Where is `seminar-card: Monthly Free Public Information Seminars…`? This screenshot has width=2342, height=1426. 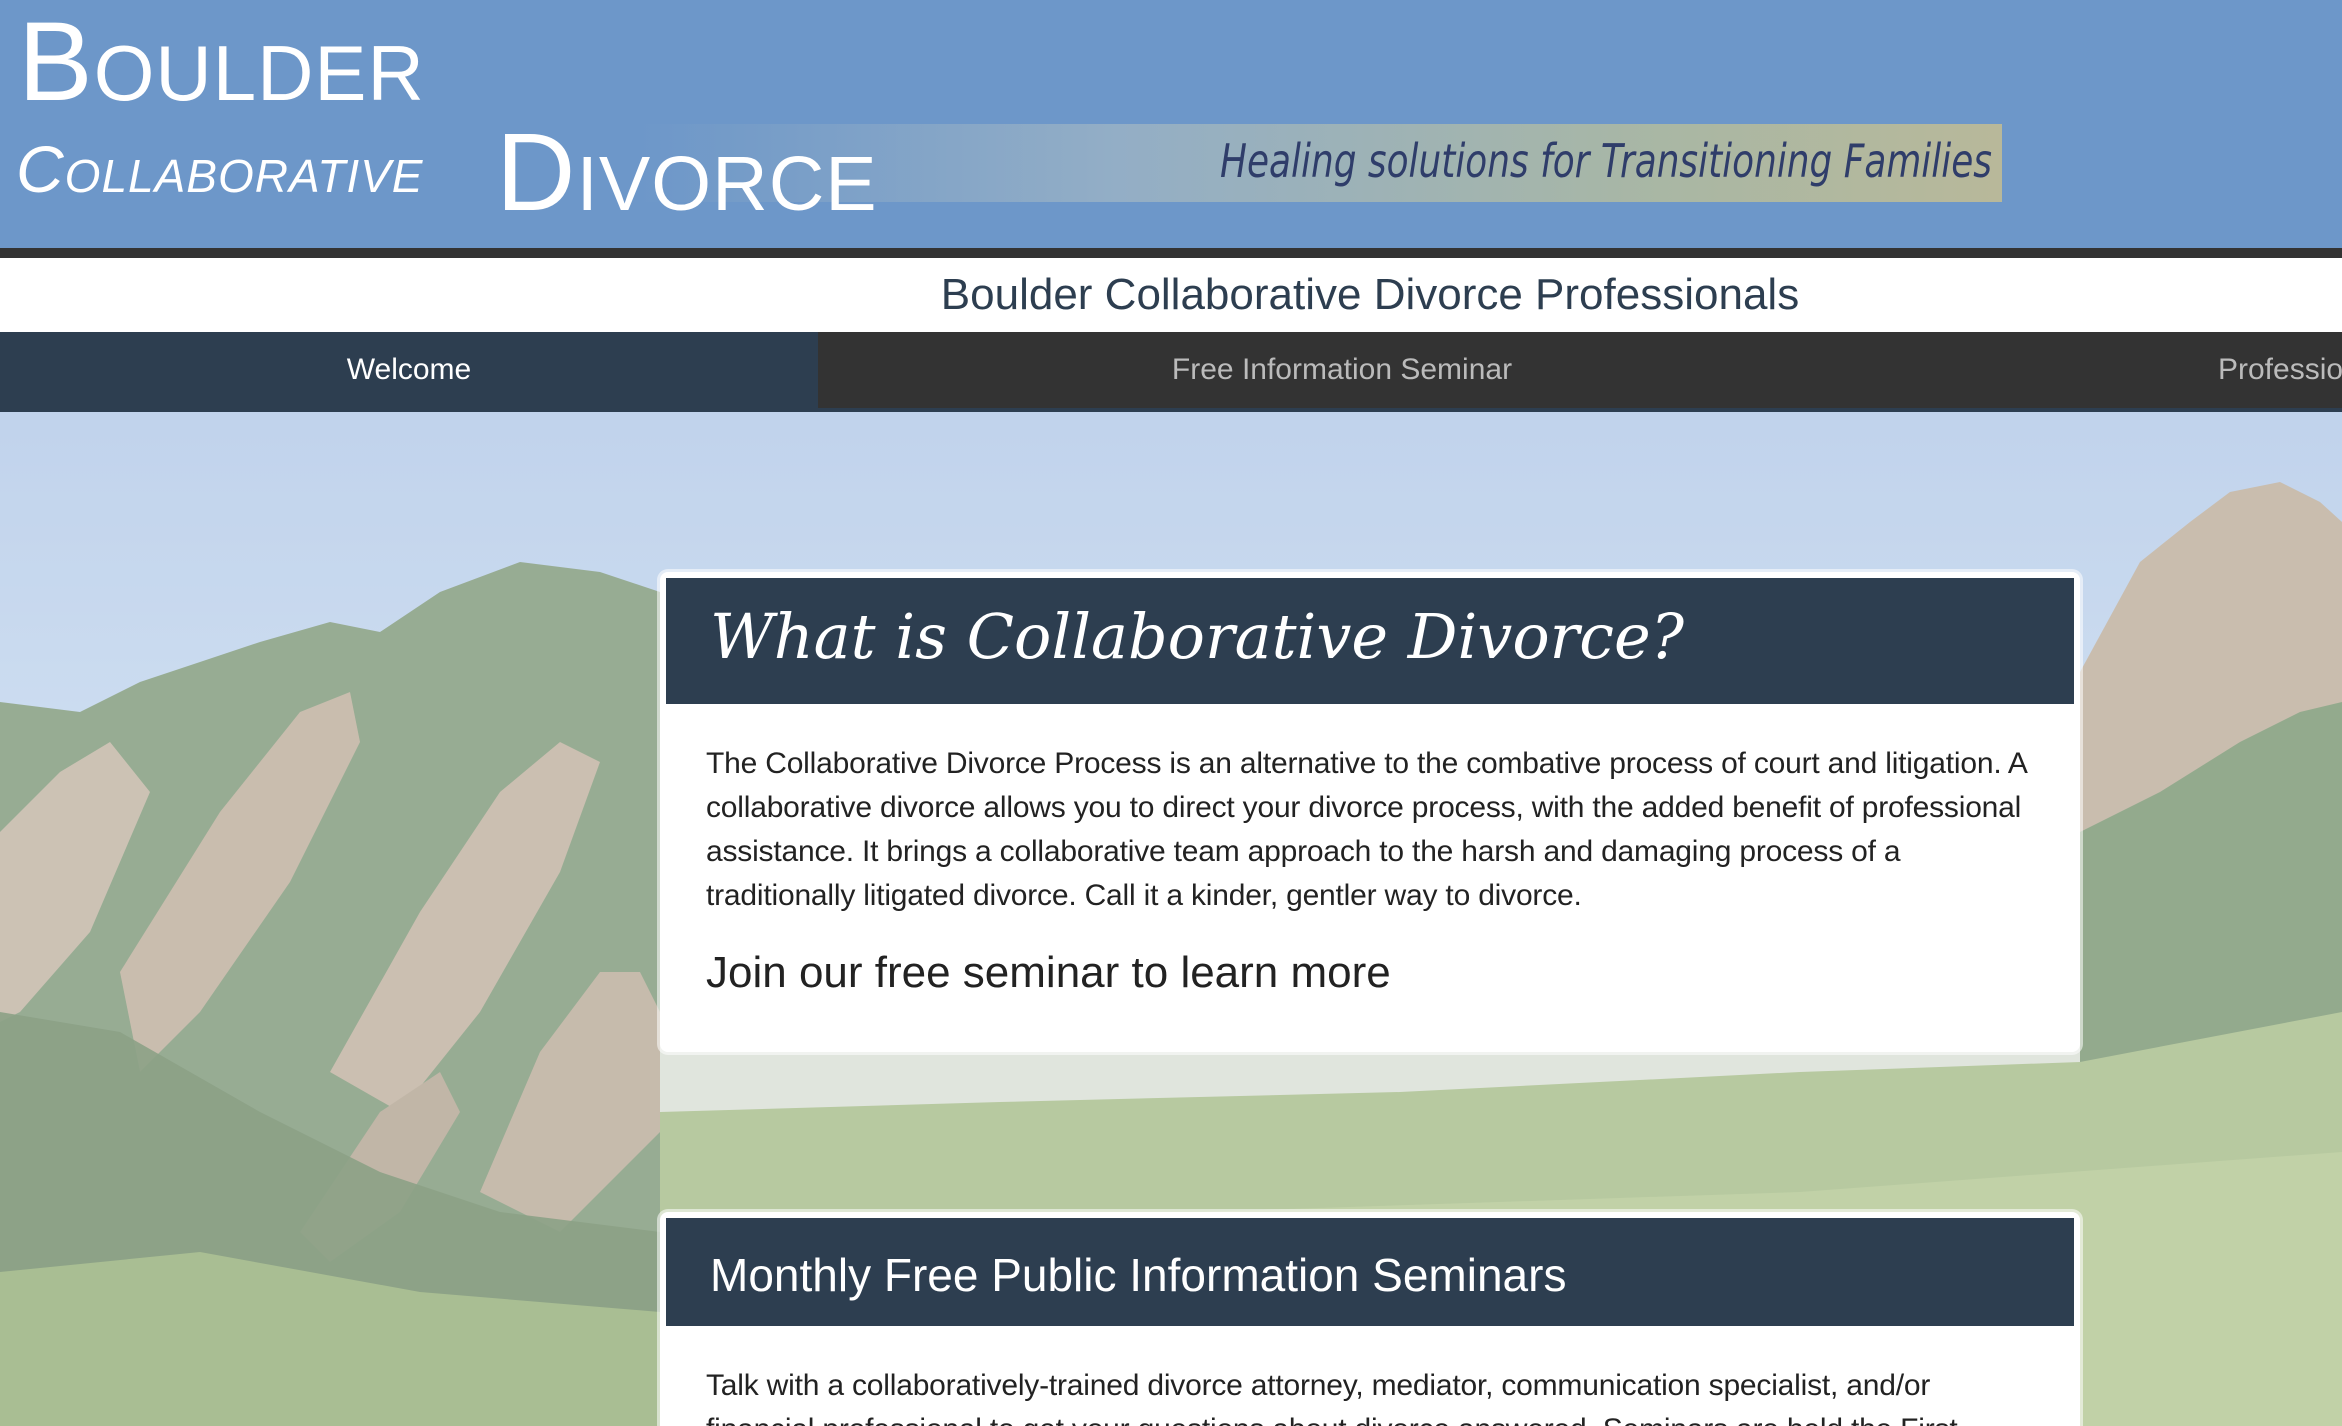
seminar-card: Monthly Free Public Information Seminars… is located at coordinates (1370, 1319).